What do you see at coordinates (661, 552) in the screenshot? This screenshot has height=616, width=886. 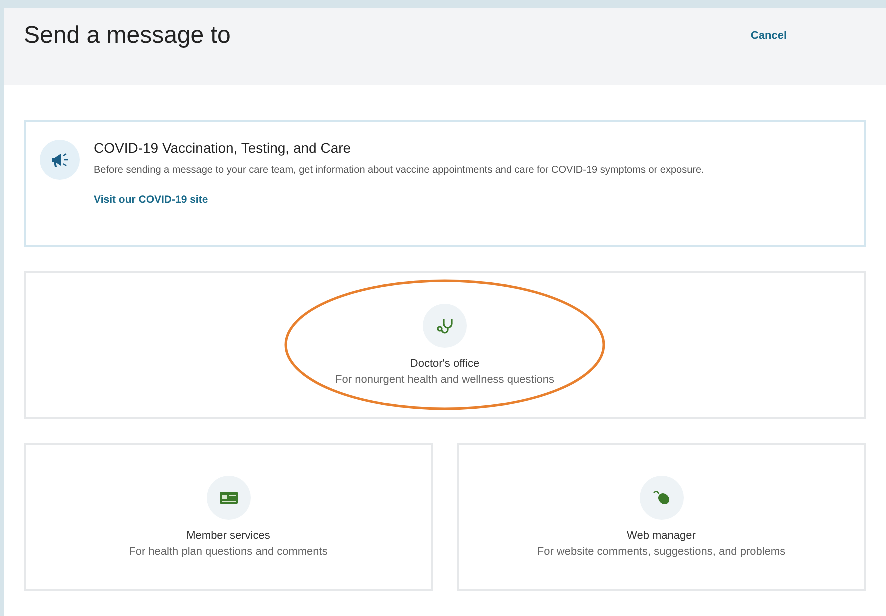 I see `option-subtitle: For website comments, suggestions, and problems` at bounding box center [661, 552].